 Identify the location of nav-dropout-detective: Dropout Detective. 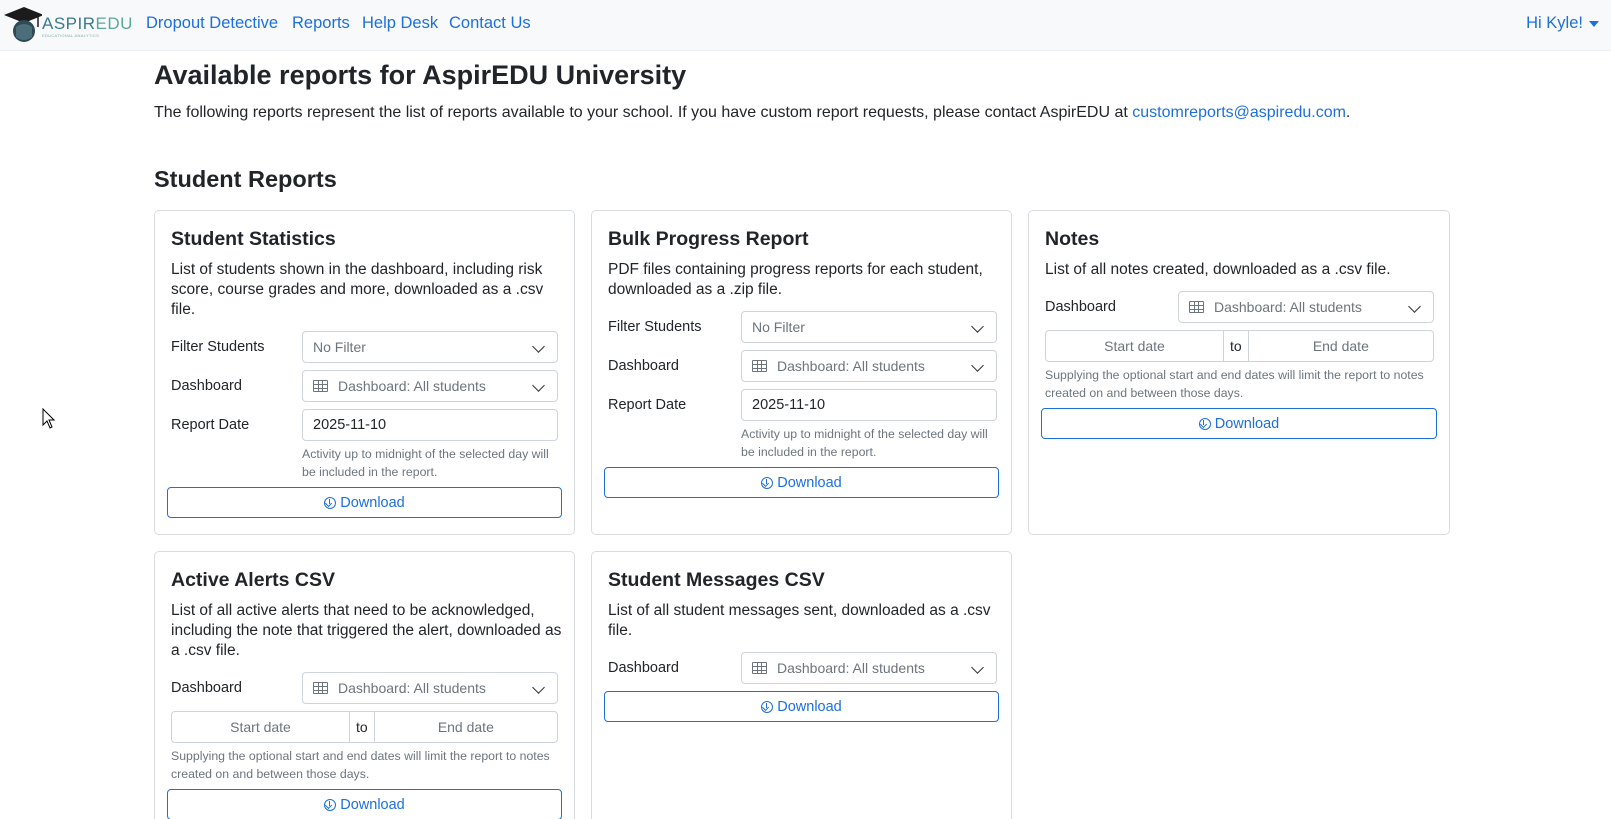
(212, 23).